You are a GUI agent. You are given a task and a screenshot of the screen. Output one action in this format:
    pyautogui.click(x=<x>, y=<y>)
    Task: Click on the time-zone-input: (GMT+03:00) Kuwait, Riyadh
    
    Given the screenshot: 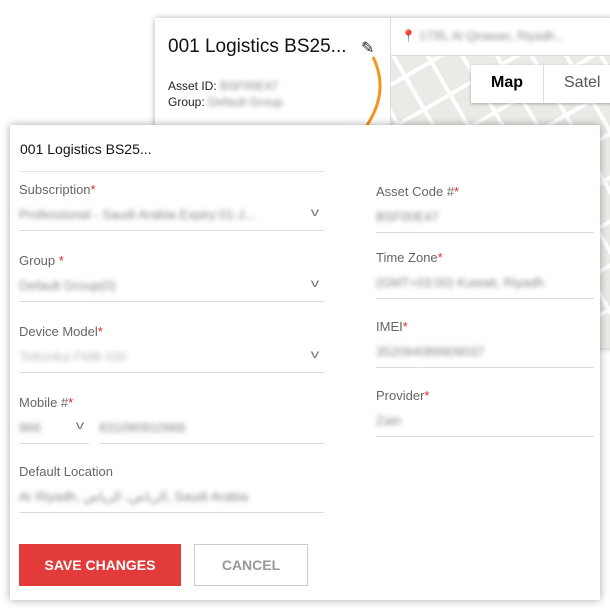 What is the action you would take?
    pyautogui.click(x=460, y=282)
    